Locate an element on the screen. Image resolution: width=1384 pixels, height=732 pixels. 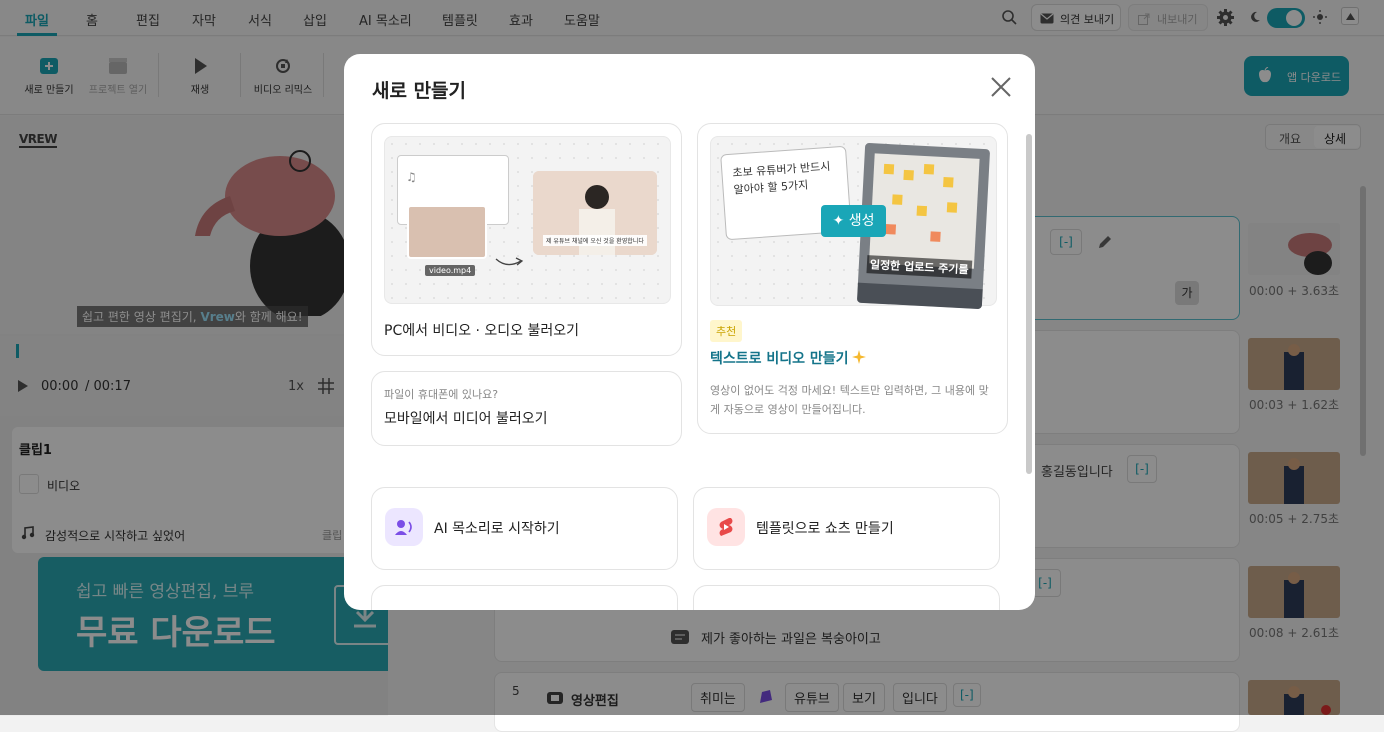
music-note-icon: ♫ is located at coordinates (411, 177).